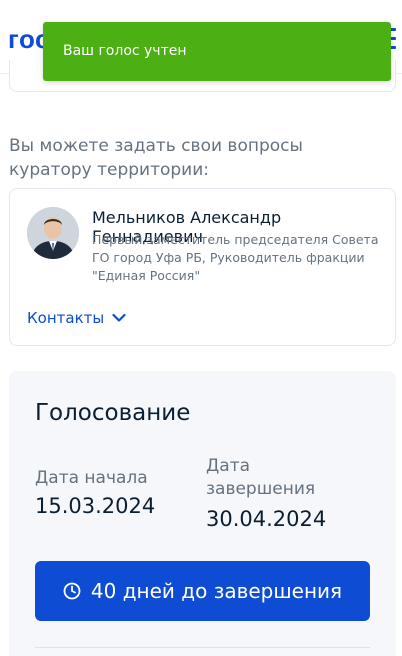 The image size is (402, 656). I want to click on contacts-toggle: Контакты, so click(76, 318).